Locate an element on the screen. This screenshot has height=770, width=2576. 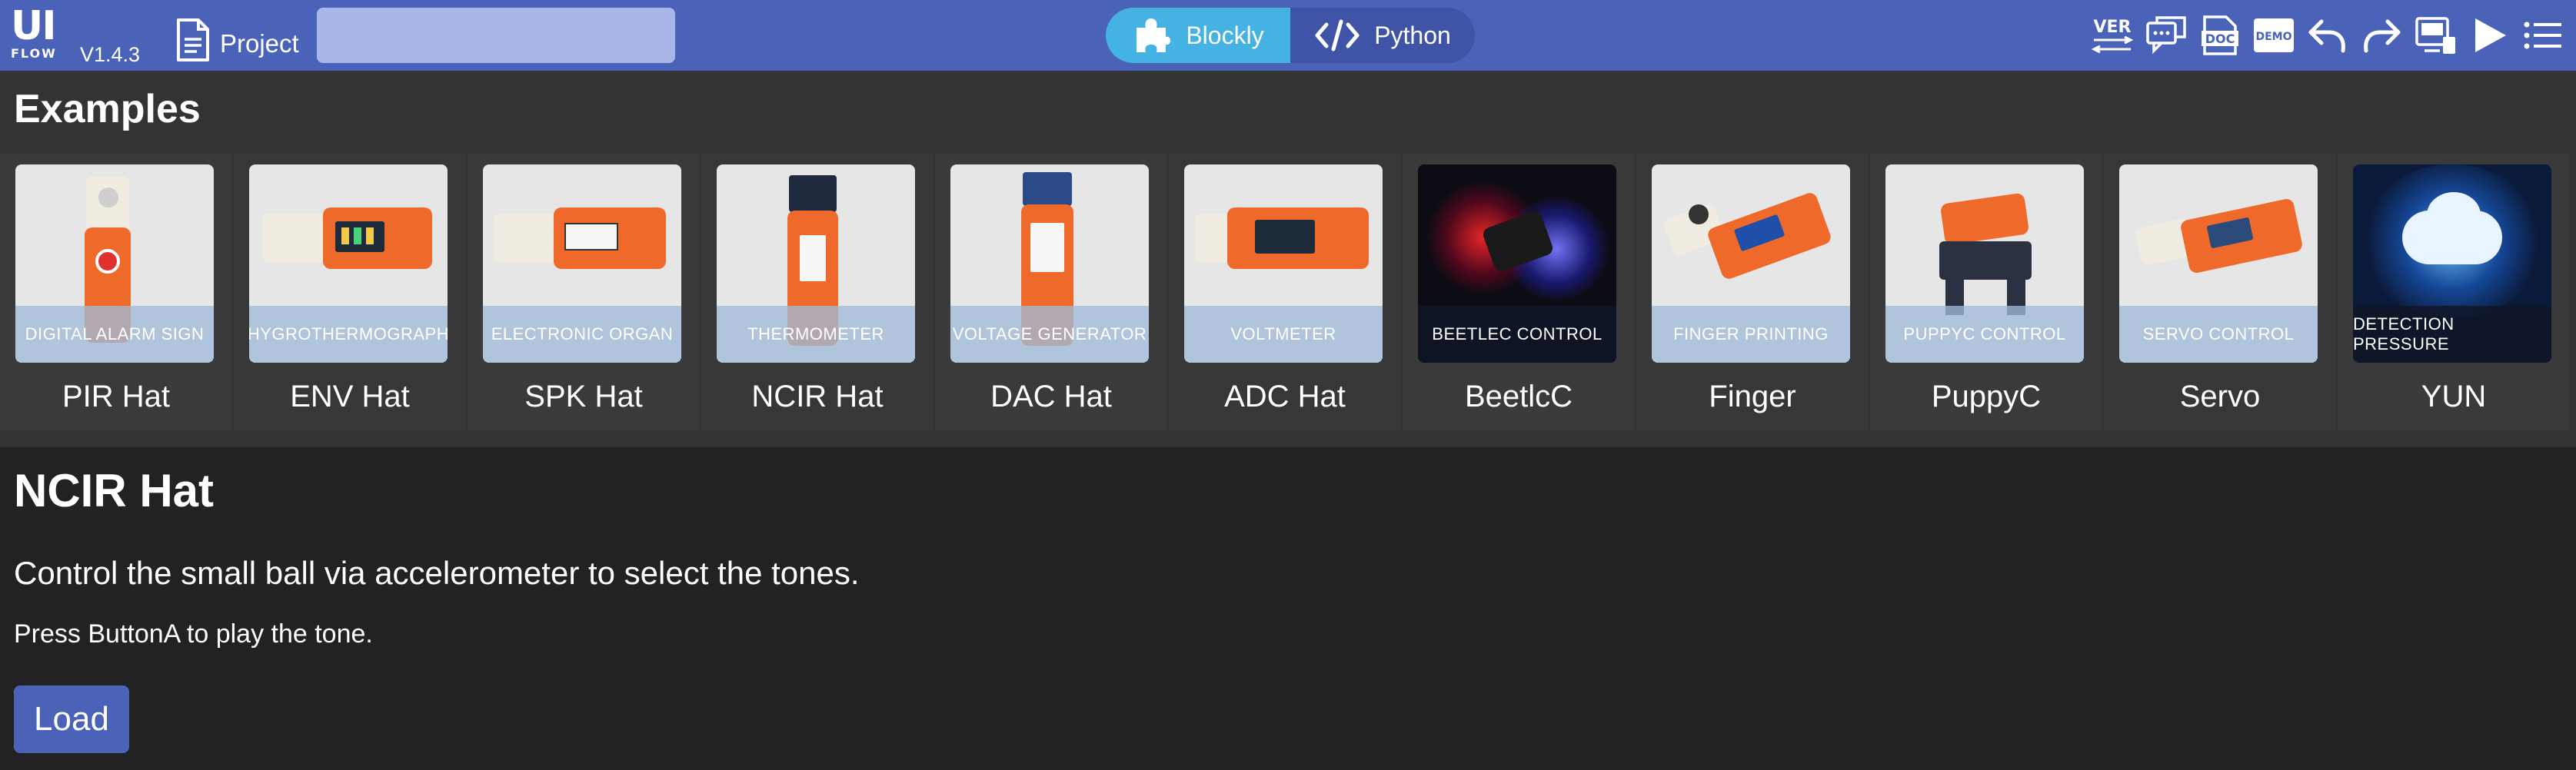
example-thumbnail: ELECTRONIC ORGAN is located at coordinates (582, 264).